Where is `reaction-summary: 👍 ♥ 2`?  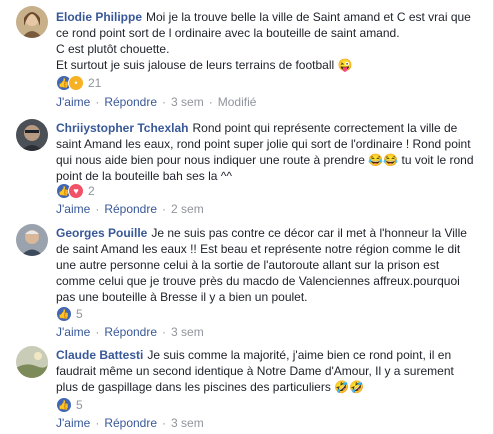 reaction-summary: 👍 ♥ 2 is located at coordinates (75, 191).